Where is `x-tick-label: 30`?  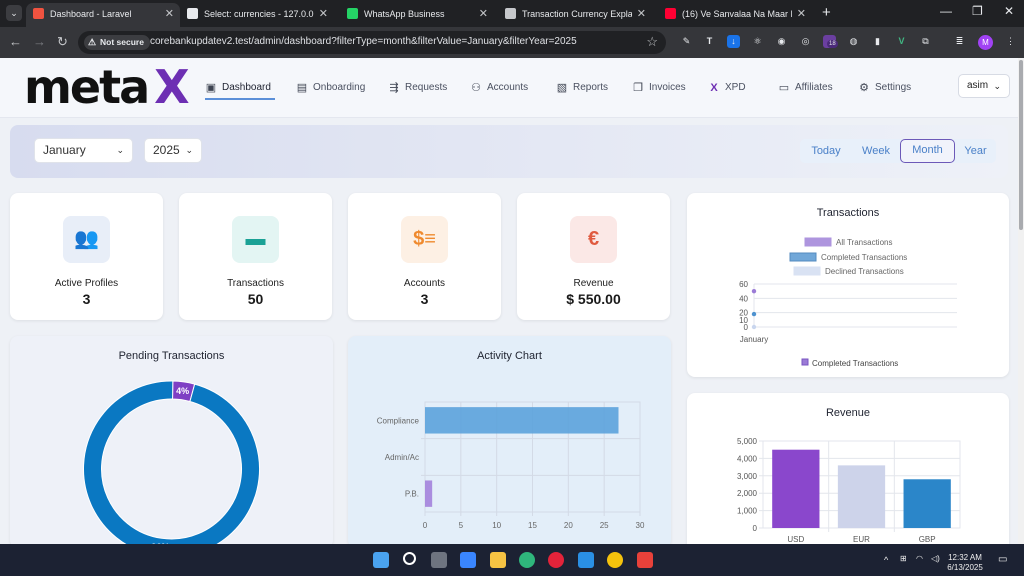
x-tick-label: 30 is located at coordinates (640, 525).